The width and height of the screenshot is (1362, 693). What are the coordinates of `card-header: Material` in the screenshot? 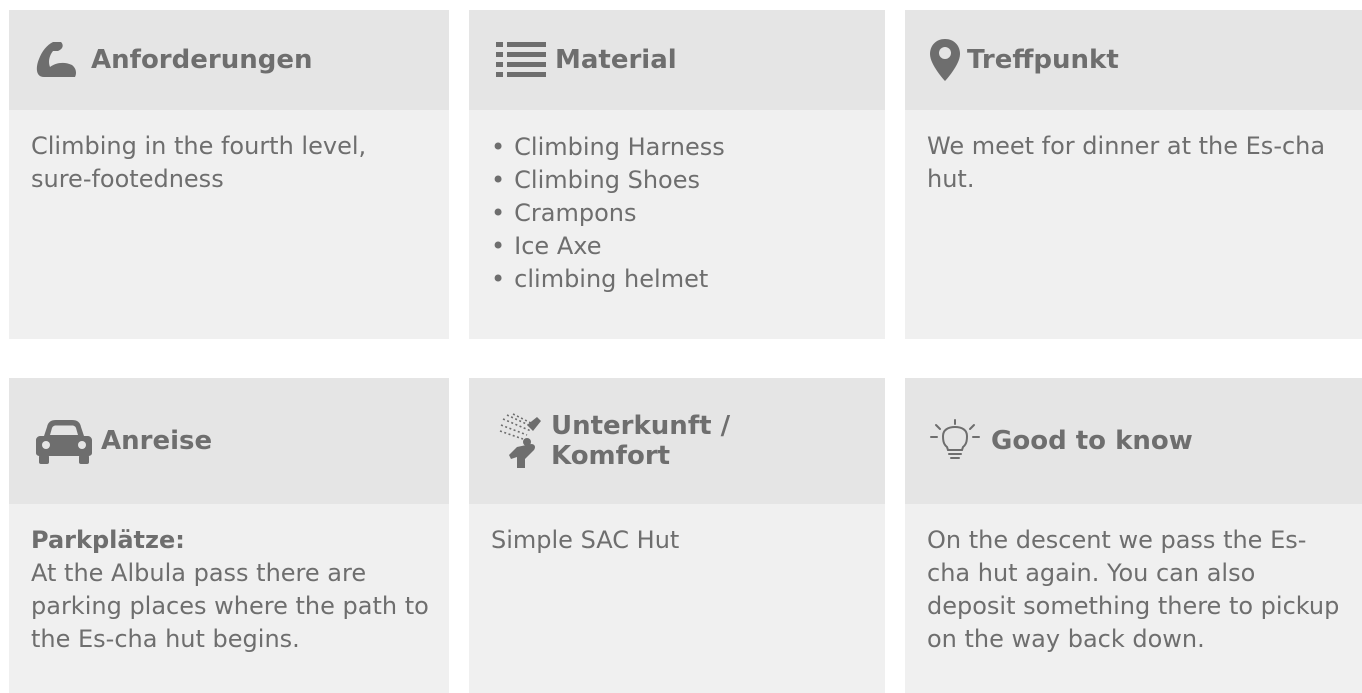 It's located at (677, 60).